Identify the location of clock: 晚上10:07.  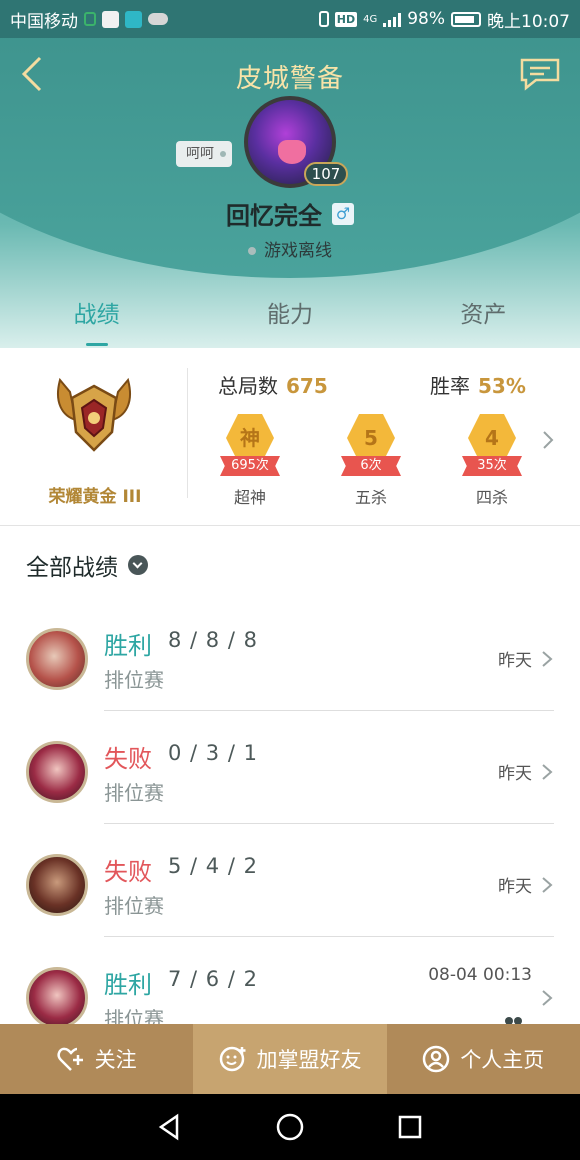
(528, 21).